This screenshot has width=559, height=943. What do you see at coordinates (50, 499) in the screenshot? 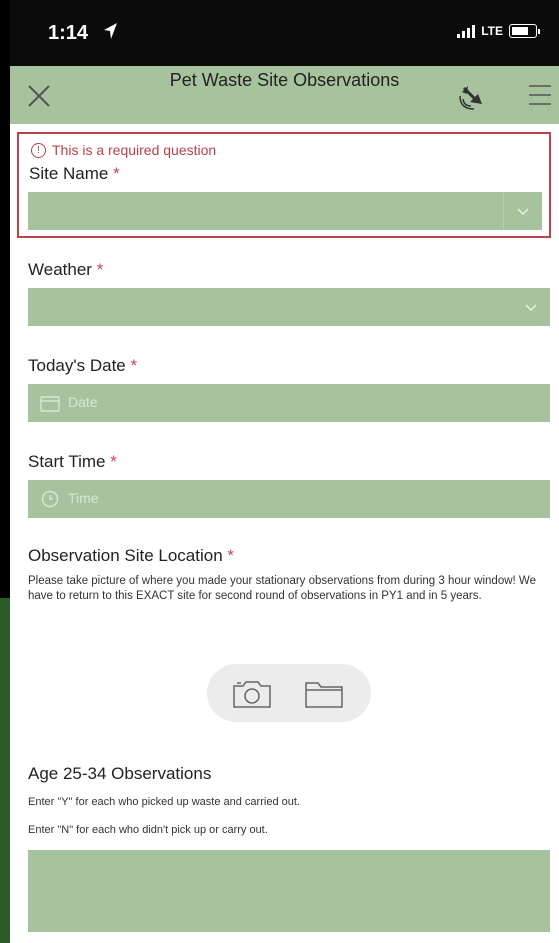
I see `clock-icon` at bounding box center [50, 499].